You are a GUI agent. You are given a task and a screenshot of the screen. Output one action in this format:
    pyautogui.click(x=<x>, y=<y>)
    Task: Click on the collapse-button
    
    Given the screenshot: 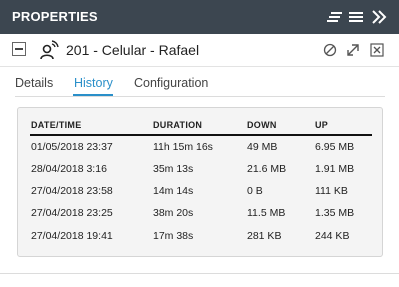 What is the action you would take?
    pyautogui.click(x=19, y=49)
    